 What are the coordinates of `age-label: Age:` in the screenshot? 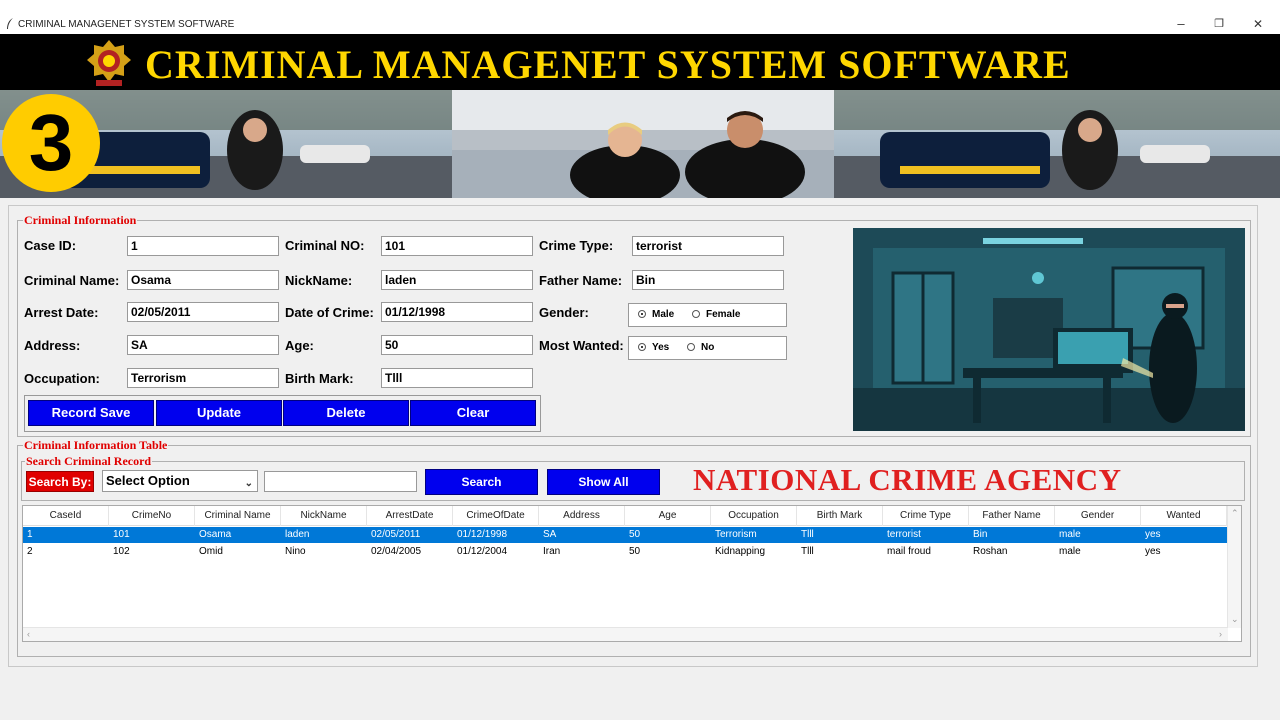 It's located at (299, 345).